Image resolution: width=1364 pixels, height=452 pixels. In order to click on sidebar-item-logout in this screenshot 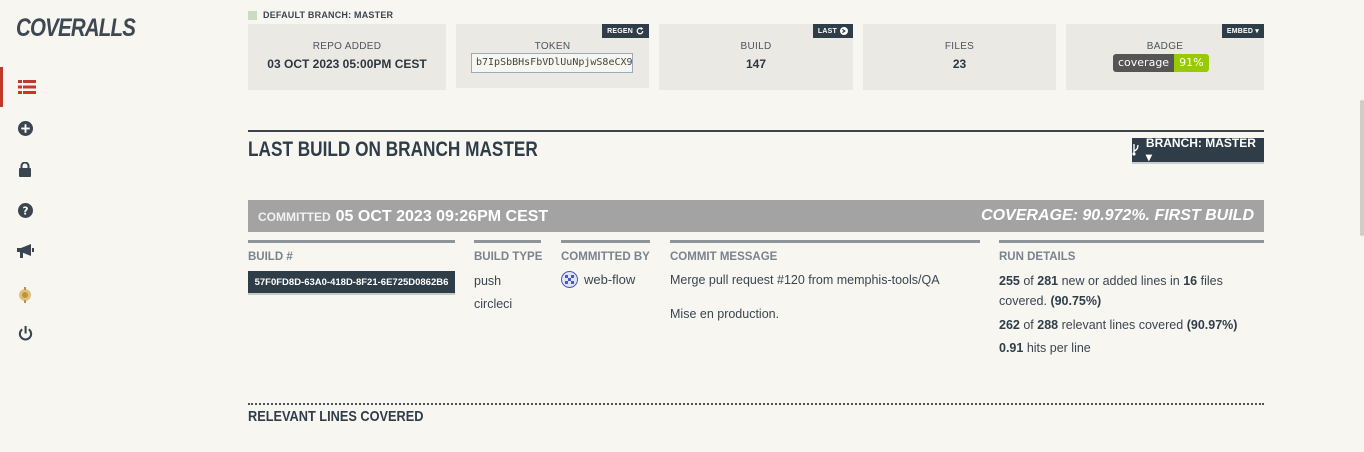, I will do `click(25, 333)`.